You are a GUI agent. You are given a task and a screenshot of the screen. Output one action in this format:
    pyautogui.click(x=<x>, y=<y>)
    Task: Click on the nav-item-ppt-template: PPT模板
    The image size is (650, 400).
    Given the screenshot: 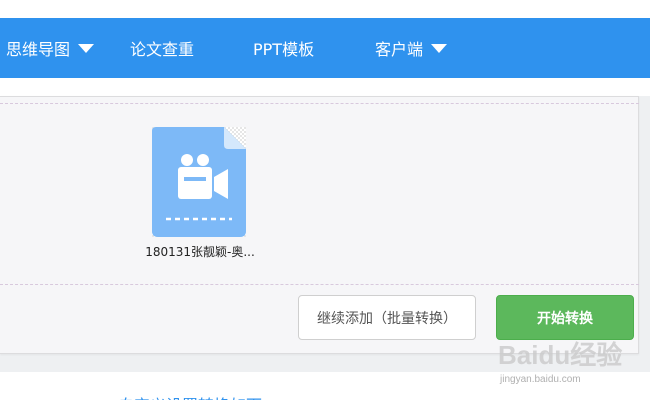 What is the action you would take?
    pyautogui.click(x=283, y=48)
    